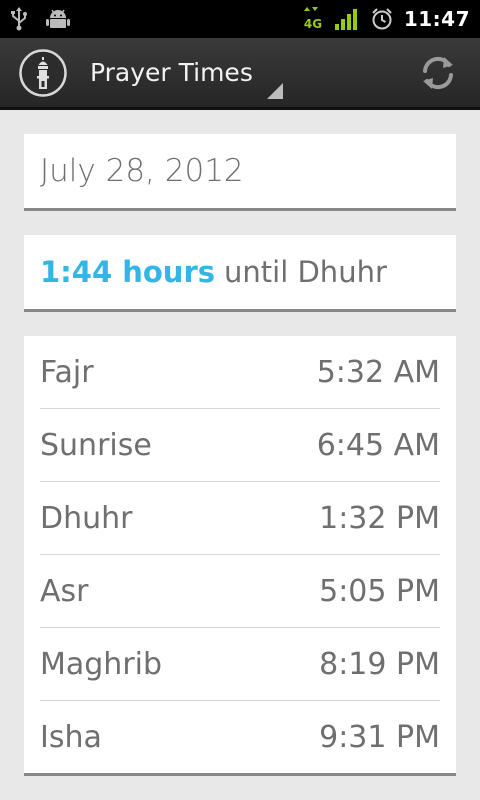  What do you see at coordinates (240, 737) in the screenshot?
I see `prayer-row-isha: Isha 9:31 PM` at bounding box center [240, 737].